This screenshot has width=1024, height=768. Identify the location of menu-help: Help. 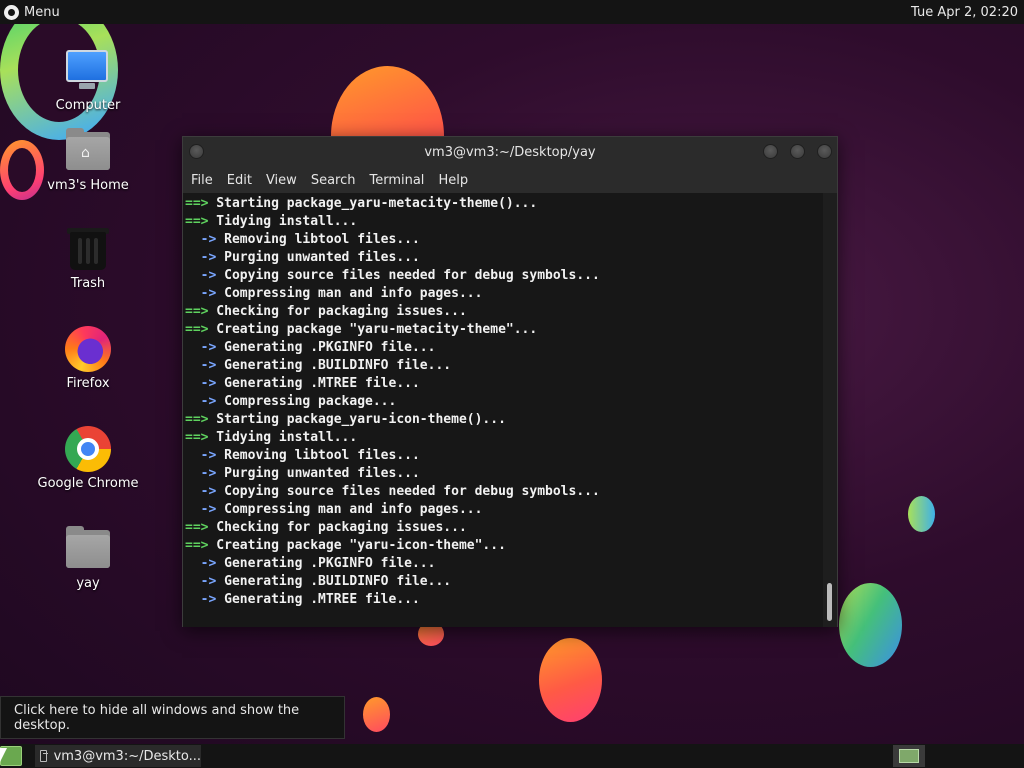
(457, 180).